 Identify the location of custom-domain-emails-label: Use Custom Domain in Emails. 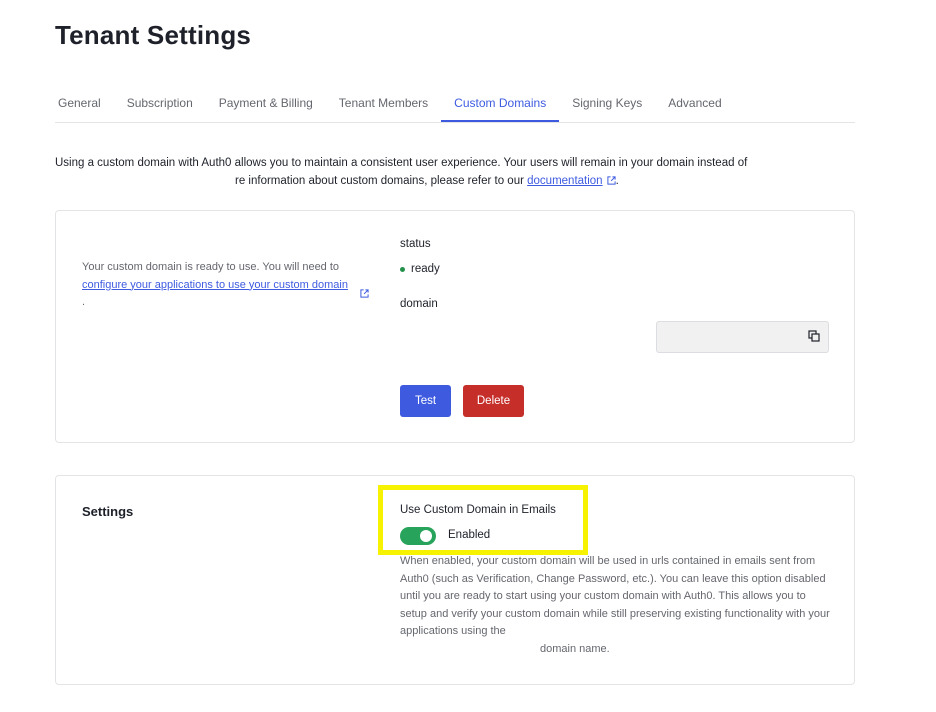
(478, 510).